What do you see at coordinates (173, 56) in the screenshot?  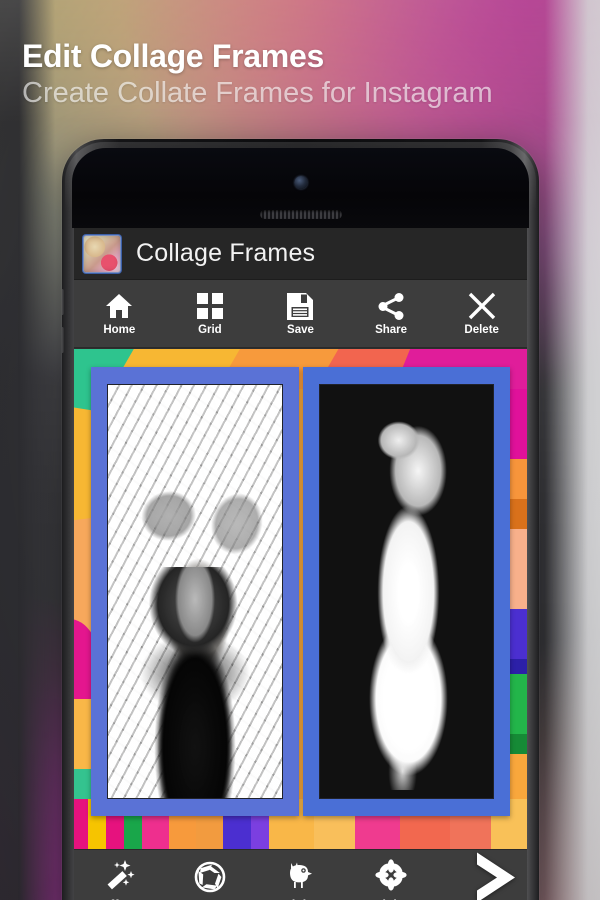 I see `promo-headline: Edit Collage Frames` at bounding box center [173, 56].